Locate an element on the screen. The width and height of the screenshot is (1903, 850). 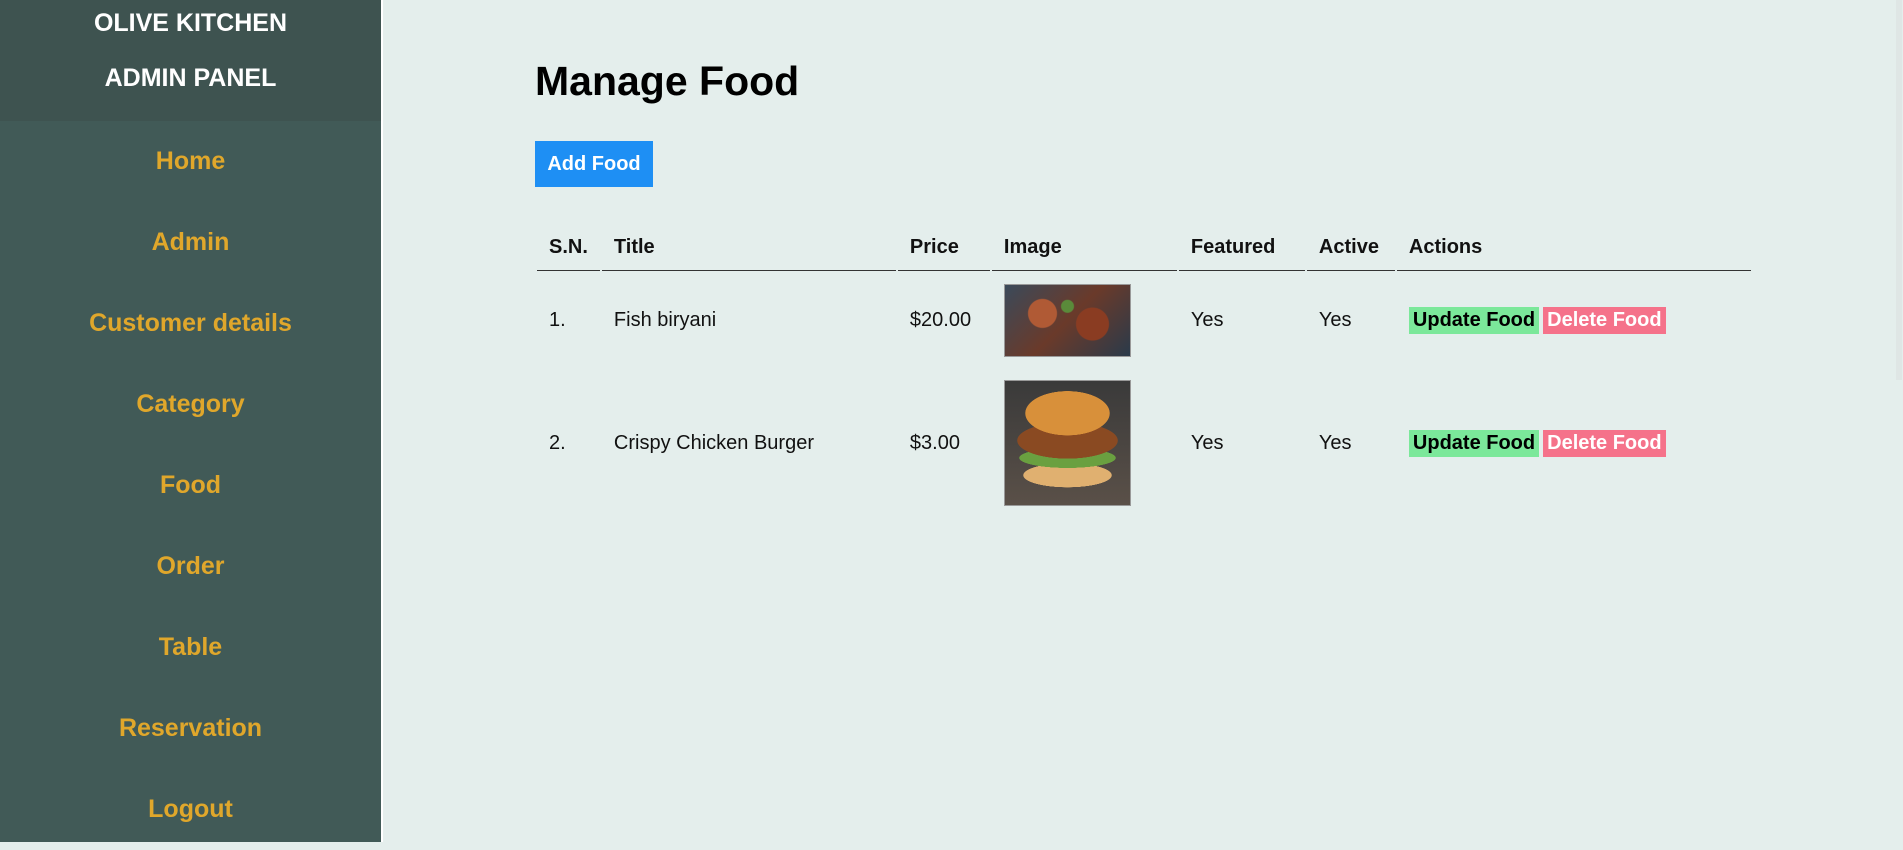
cell-price: $3.00 is located at coordinates (934, 442).